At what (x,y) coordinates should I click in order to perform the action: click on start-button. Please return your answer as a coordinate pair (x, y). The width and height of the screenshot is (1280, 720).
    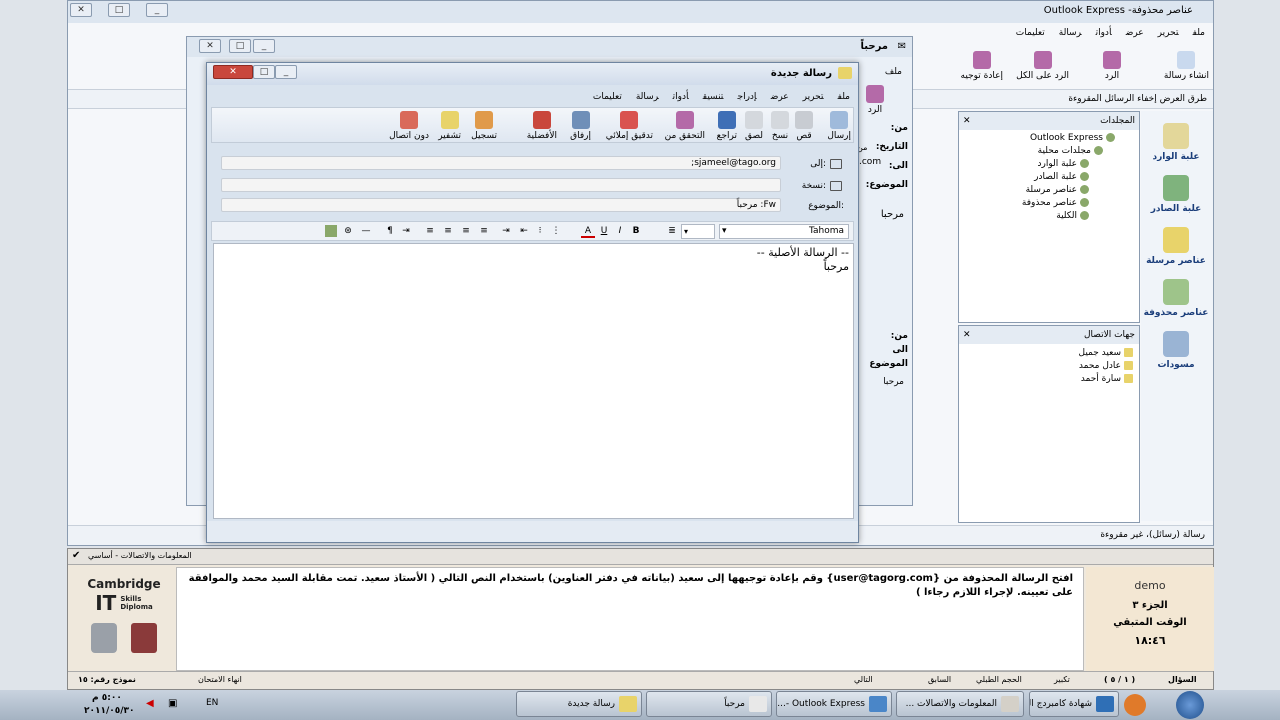
    Looking at the image, I should click on (1190, 705).